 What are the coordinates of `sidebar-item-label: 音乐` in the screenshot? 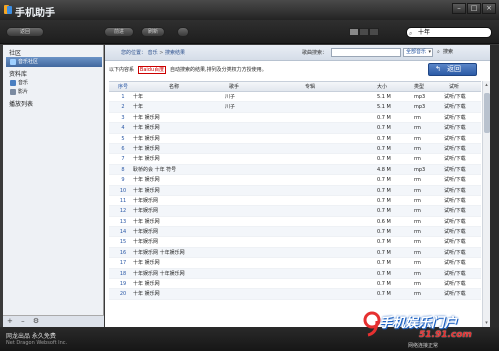 It's located at (23, 83).